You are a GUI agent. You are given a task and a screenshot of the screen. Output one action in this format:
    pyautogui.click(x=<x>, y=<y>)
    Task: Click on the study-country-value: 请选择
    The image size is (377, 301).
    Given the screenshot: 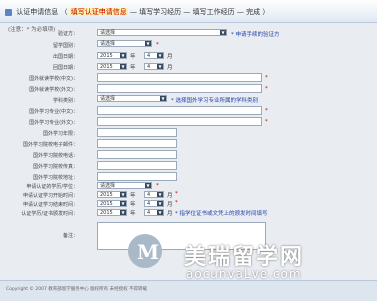 What is the action you would take?
    pyautogui.click(x=108, y=44)
    